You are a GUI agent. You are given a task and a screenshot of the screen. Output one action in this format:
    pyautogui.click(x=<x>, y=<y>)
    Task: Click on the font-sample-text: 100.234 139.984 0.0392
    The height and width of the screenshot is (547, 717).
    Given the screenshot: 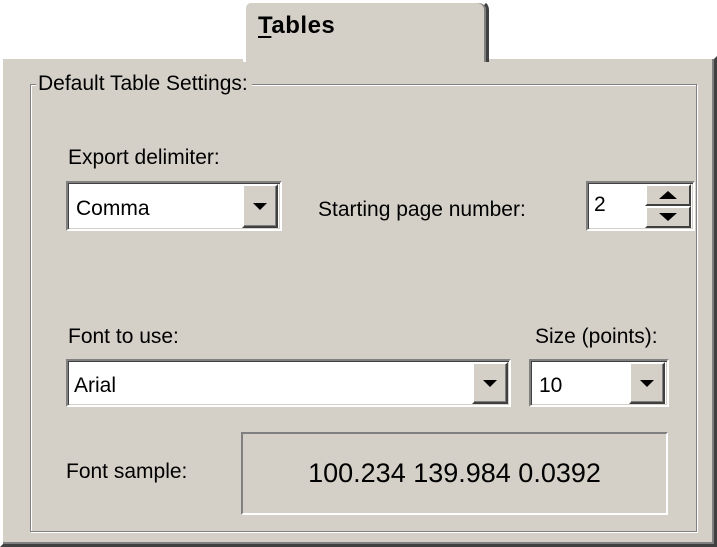 What is the action you would take?
    pyautogui.click(x=454, y=473)
    